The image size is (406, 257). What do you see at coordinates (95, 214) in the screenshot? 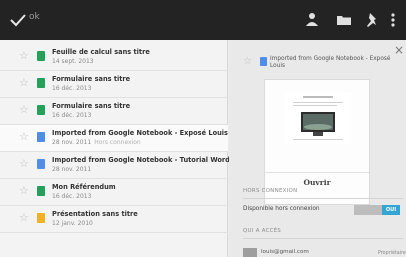
I see `document-title: Présentation sans titre` at bounding box center [95, 214].